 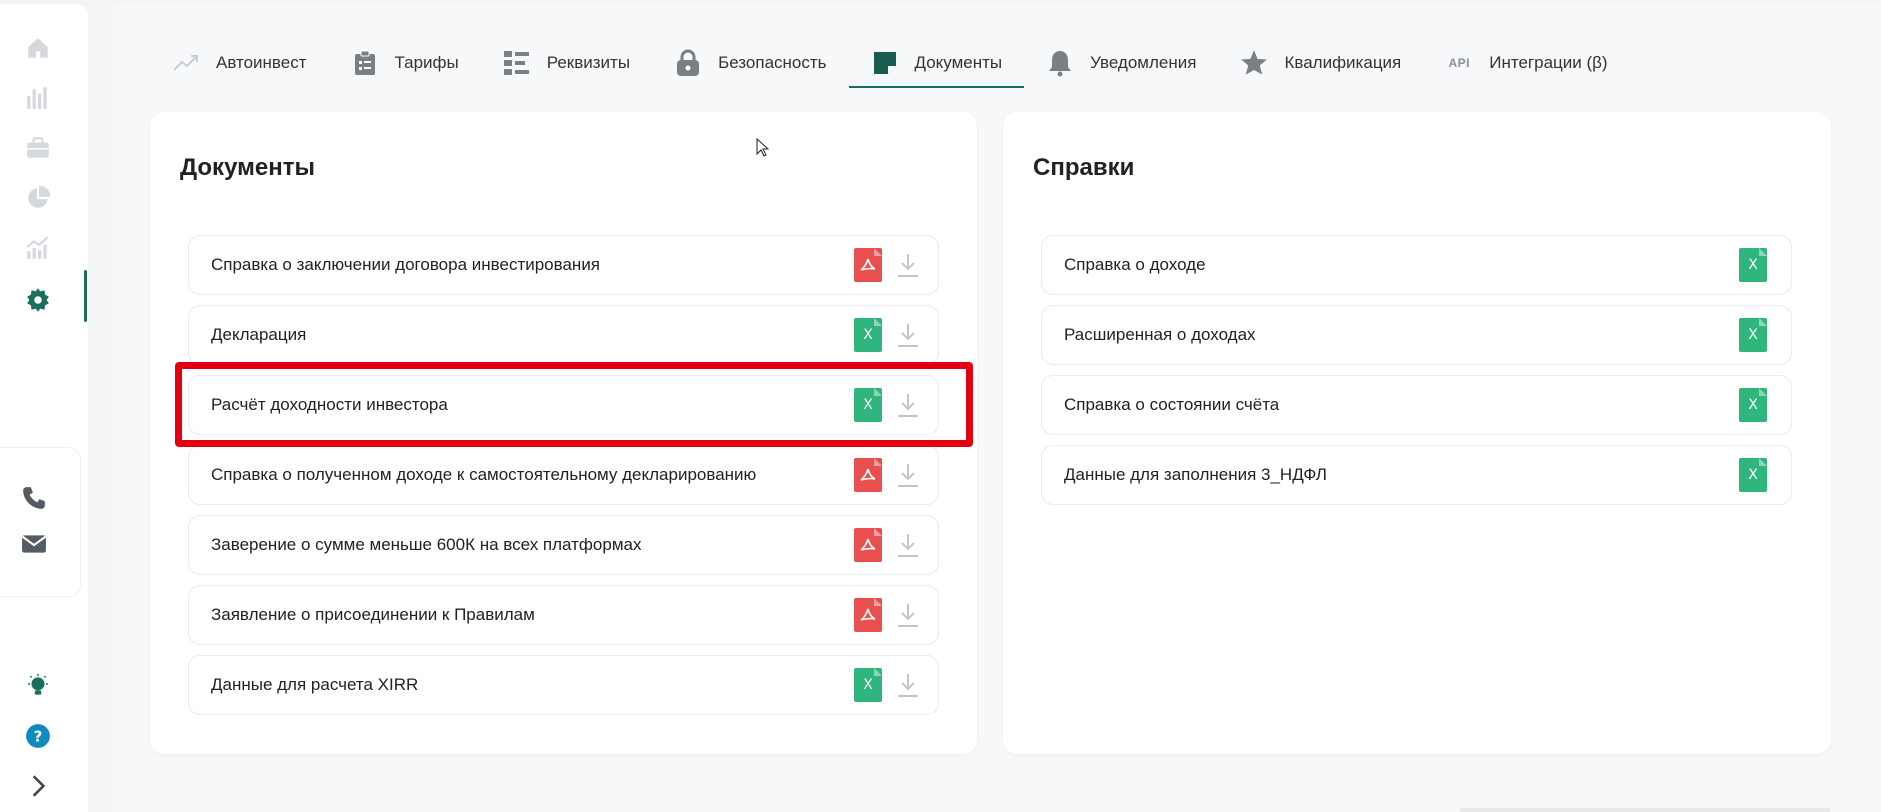 What do you see at coordinates (186, 63) in the screenshot?
I see `trend-up-icon` at bounding box center [186, 63].